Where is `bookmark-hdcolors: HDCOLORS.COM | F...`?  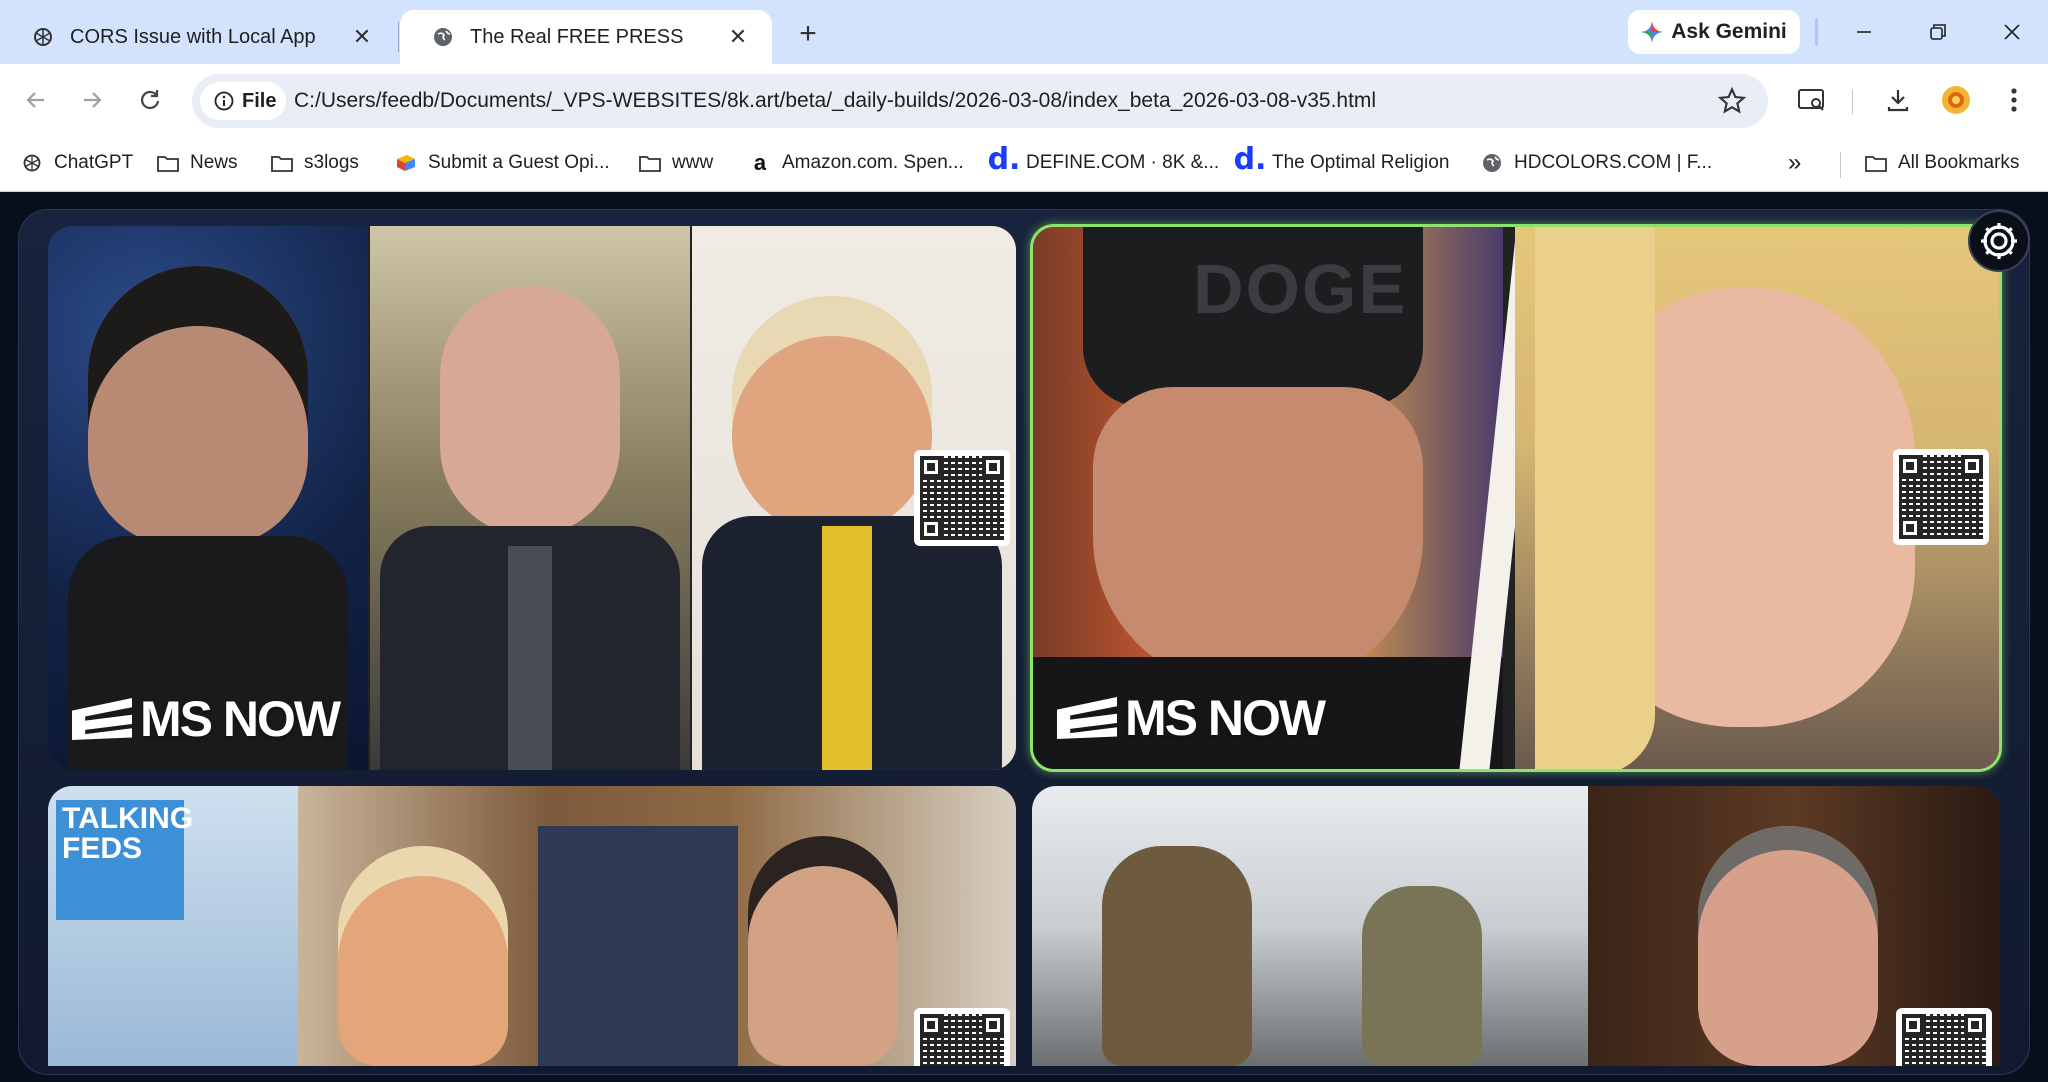 bookmark-hdcolors: HDCOLORS.COM | F... is located at coordinates (1596, 163).